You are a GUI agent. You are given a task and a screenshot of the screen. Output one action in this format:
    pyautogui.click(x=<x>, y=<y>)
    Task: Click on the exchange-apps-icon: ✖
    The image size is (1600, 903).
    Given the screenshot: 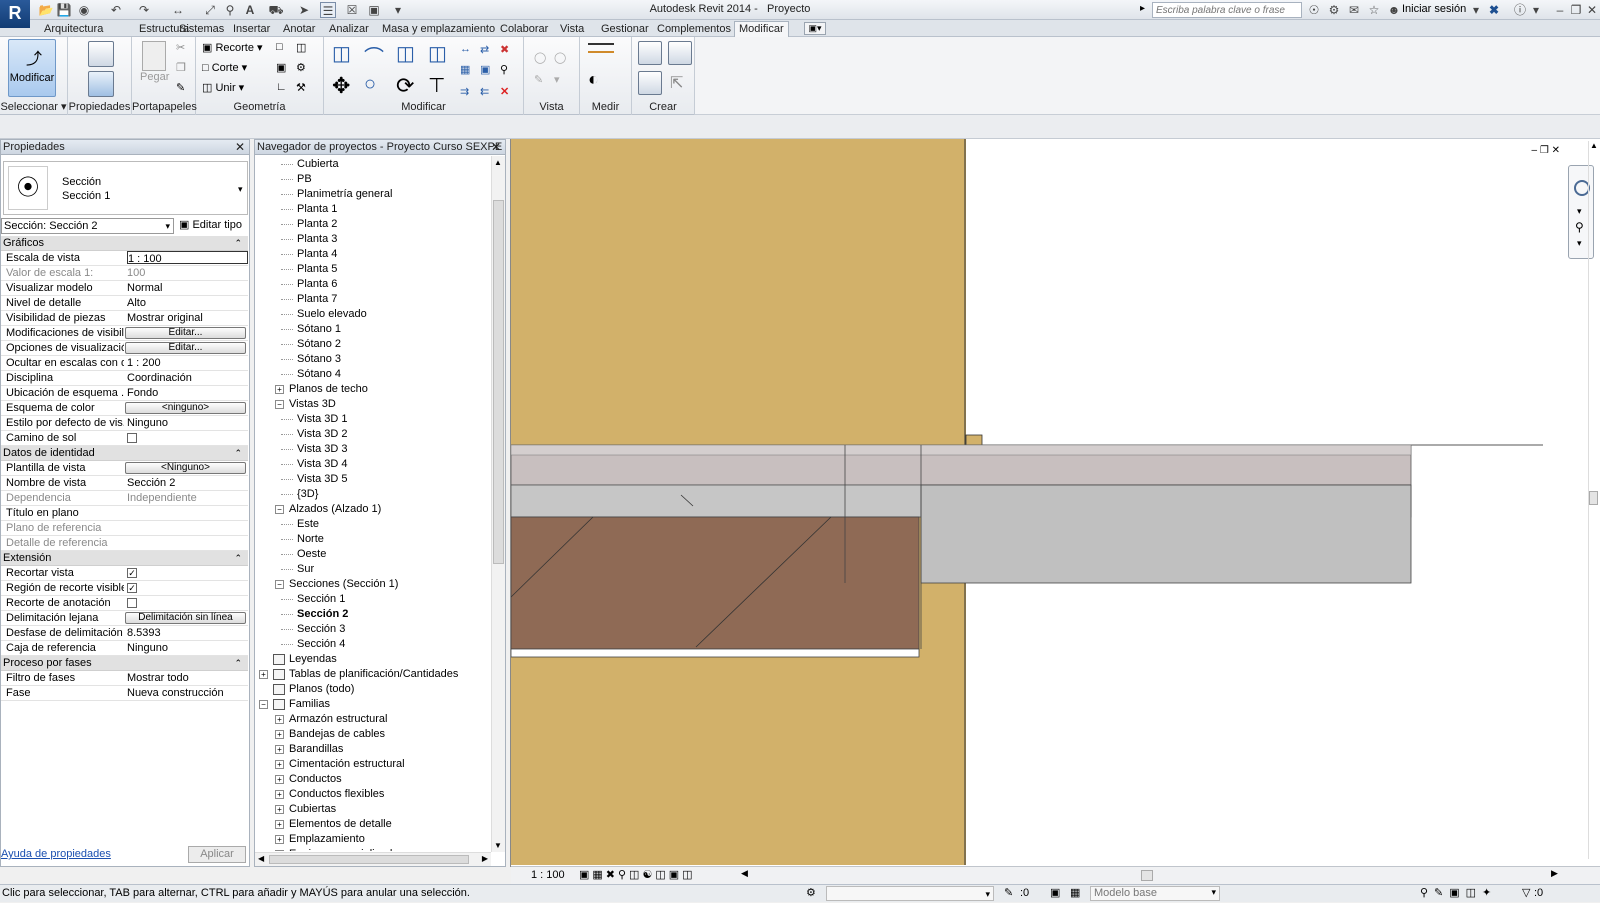 What is the action you would take?
    pyautogui.click(x=1494, y=10)
    